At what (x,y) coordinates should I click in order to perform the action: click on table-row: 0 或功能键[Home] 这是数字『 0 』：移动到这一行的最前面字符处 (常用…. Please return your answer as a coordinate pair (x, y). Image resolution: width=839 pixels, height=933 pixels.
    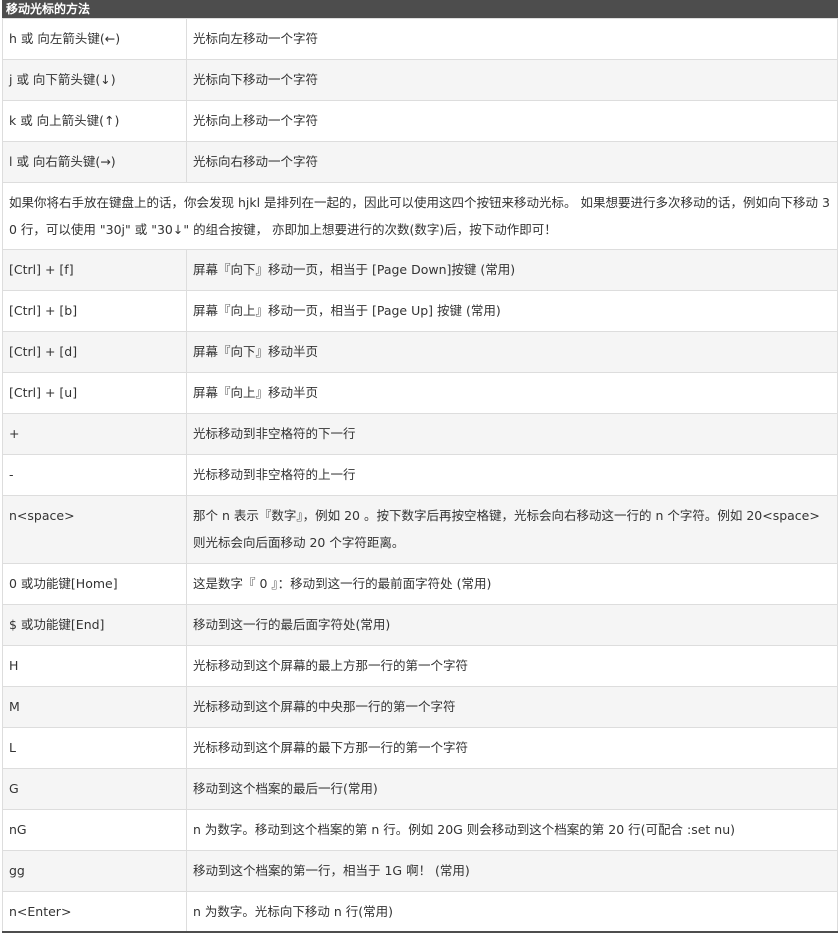
    Looking at the image, I should click on (420, 584).